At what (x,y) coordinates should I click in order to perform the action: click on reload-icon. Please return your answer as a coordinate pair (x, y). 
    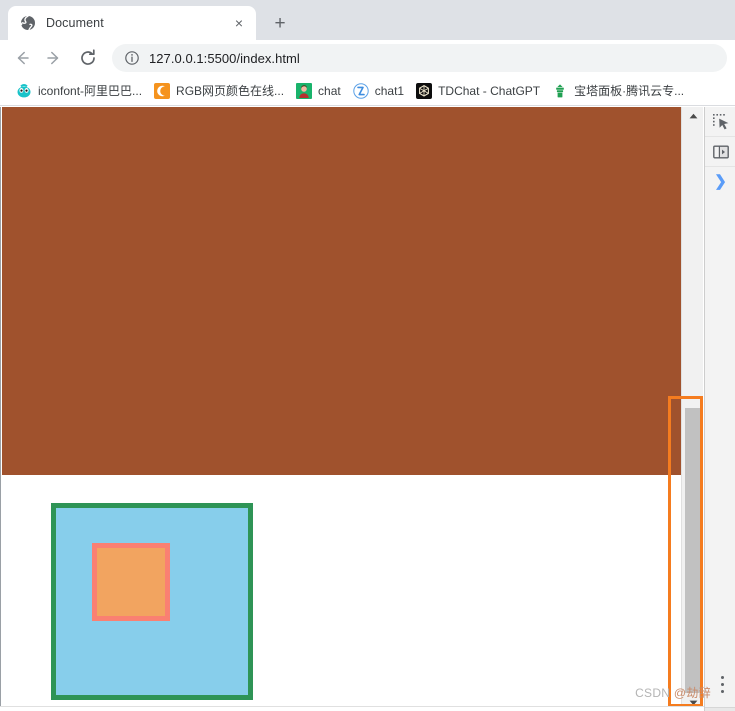
    Looking at the image, I should click on (88, 58).